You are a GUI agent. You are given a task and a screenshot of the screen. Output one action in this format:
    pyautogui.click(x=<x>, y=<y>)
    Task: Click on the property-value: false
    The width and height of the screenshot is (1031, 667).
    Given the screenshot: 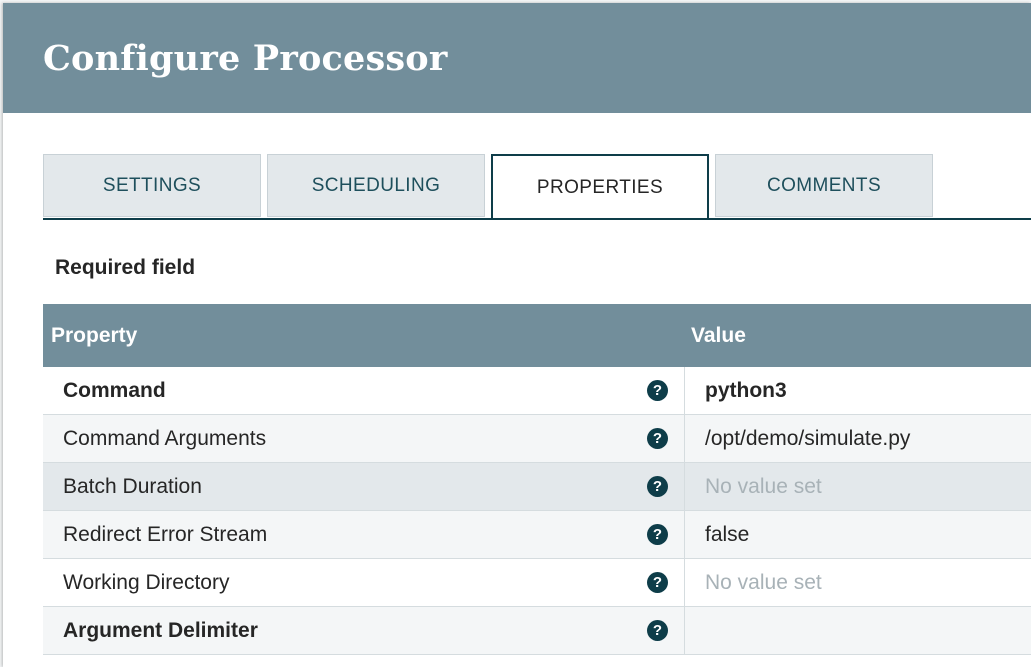 What is the action you would take?
    pyautogui.click(x=727, y=534)
    